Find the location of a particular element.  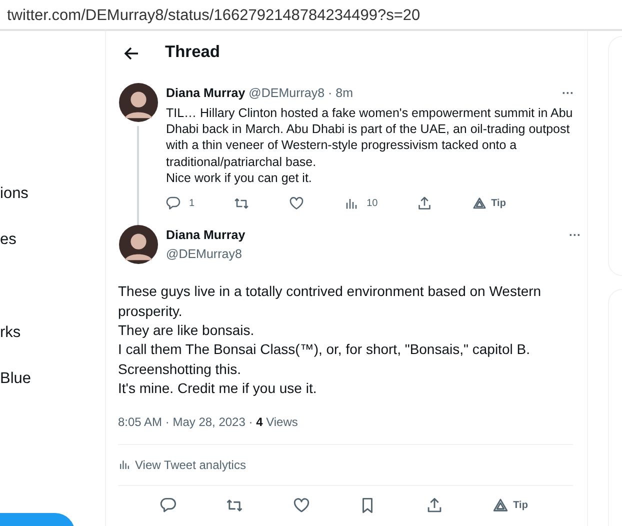

tweet-text: It's mine. Credit me if you use it. is located at coordinates (218, 388).